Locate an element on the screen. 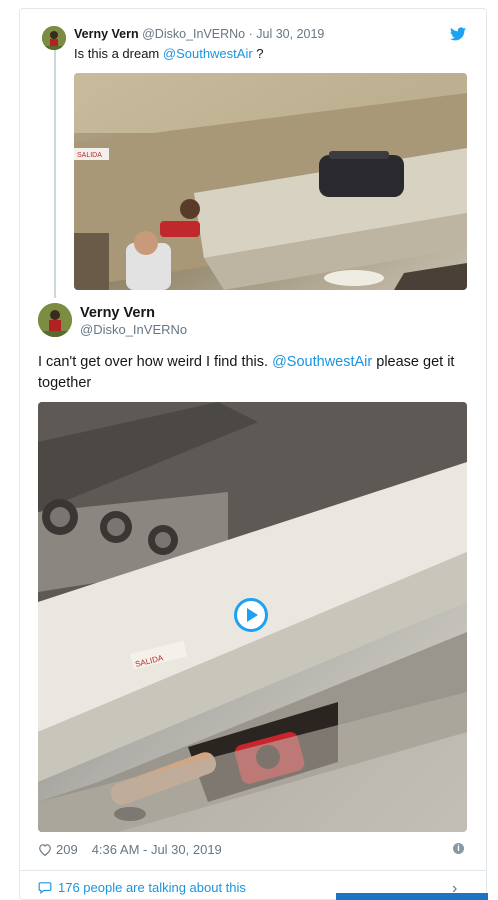 The height and width of the screenshot is (900, 498). quoted-author-handle: @Disko_InVERNo is located at coordinates (193, 34).